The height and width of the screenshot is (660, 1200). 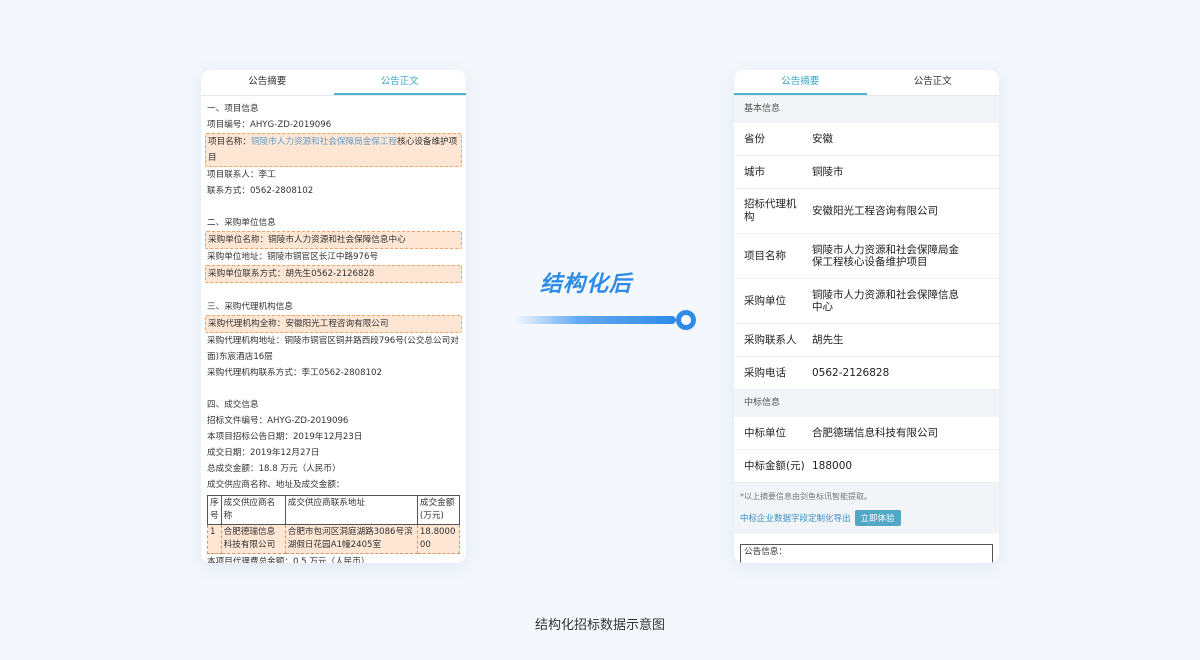 I want to click on list-item: 采购电话 0562-2126828, so click(x=866, y=373).